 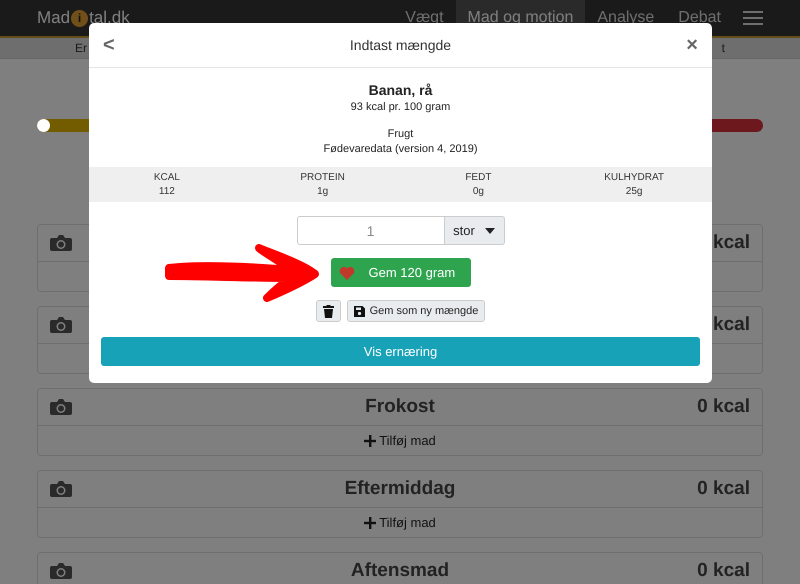 I want to click on nutrient-label: PROTEIN, so click(x=322, y=177).